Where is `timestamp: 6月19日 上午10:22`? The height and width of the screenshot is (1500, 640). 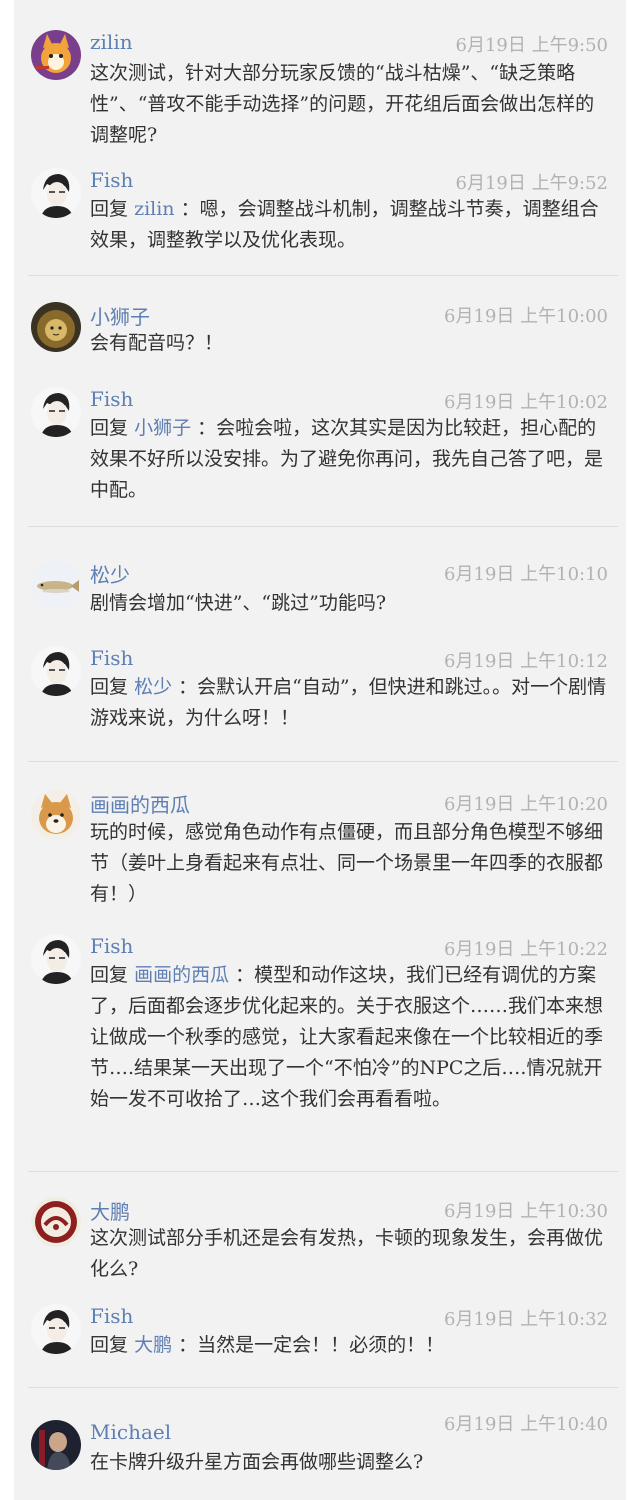 timestamp: 6月19日 上午10:22 is located at coordinates (526, 949).